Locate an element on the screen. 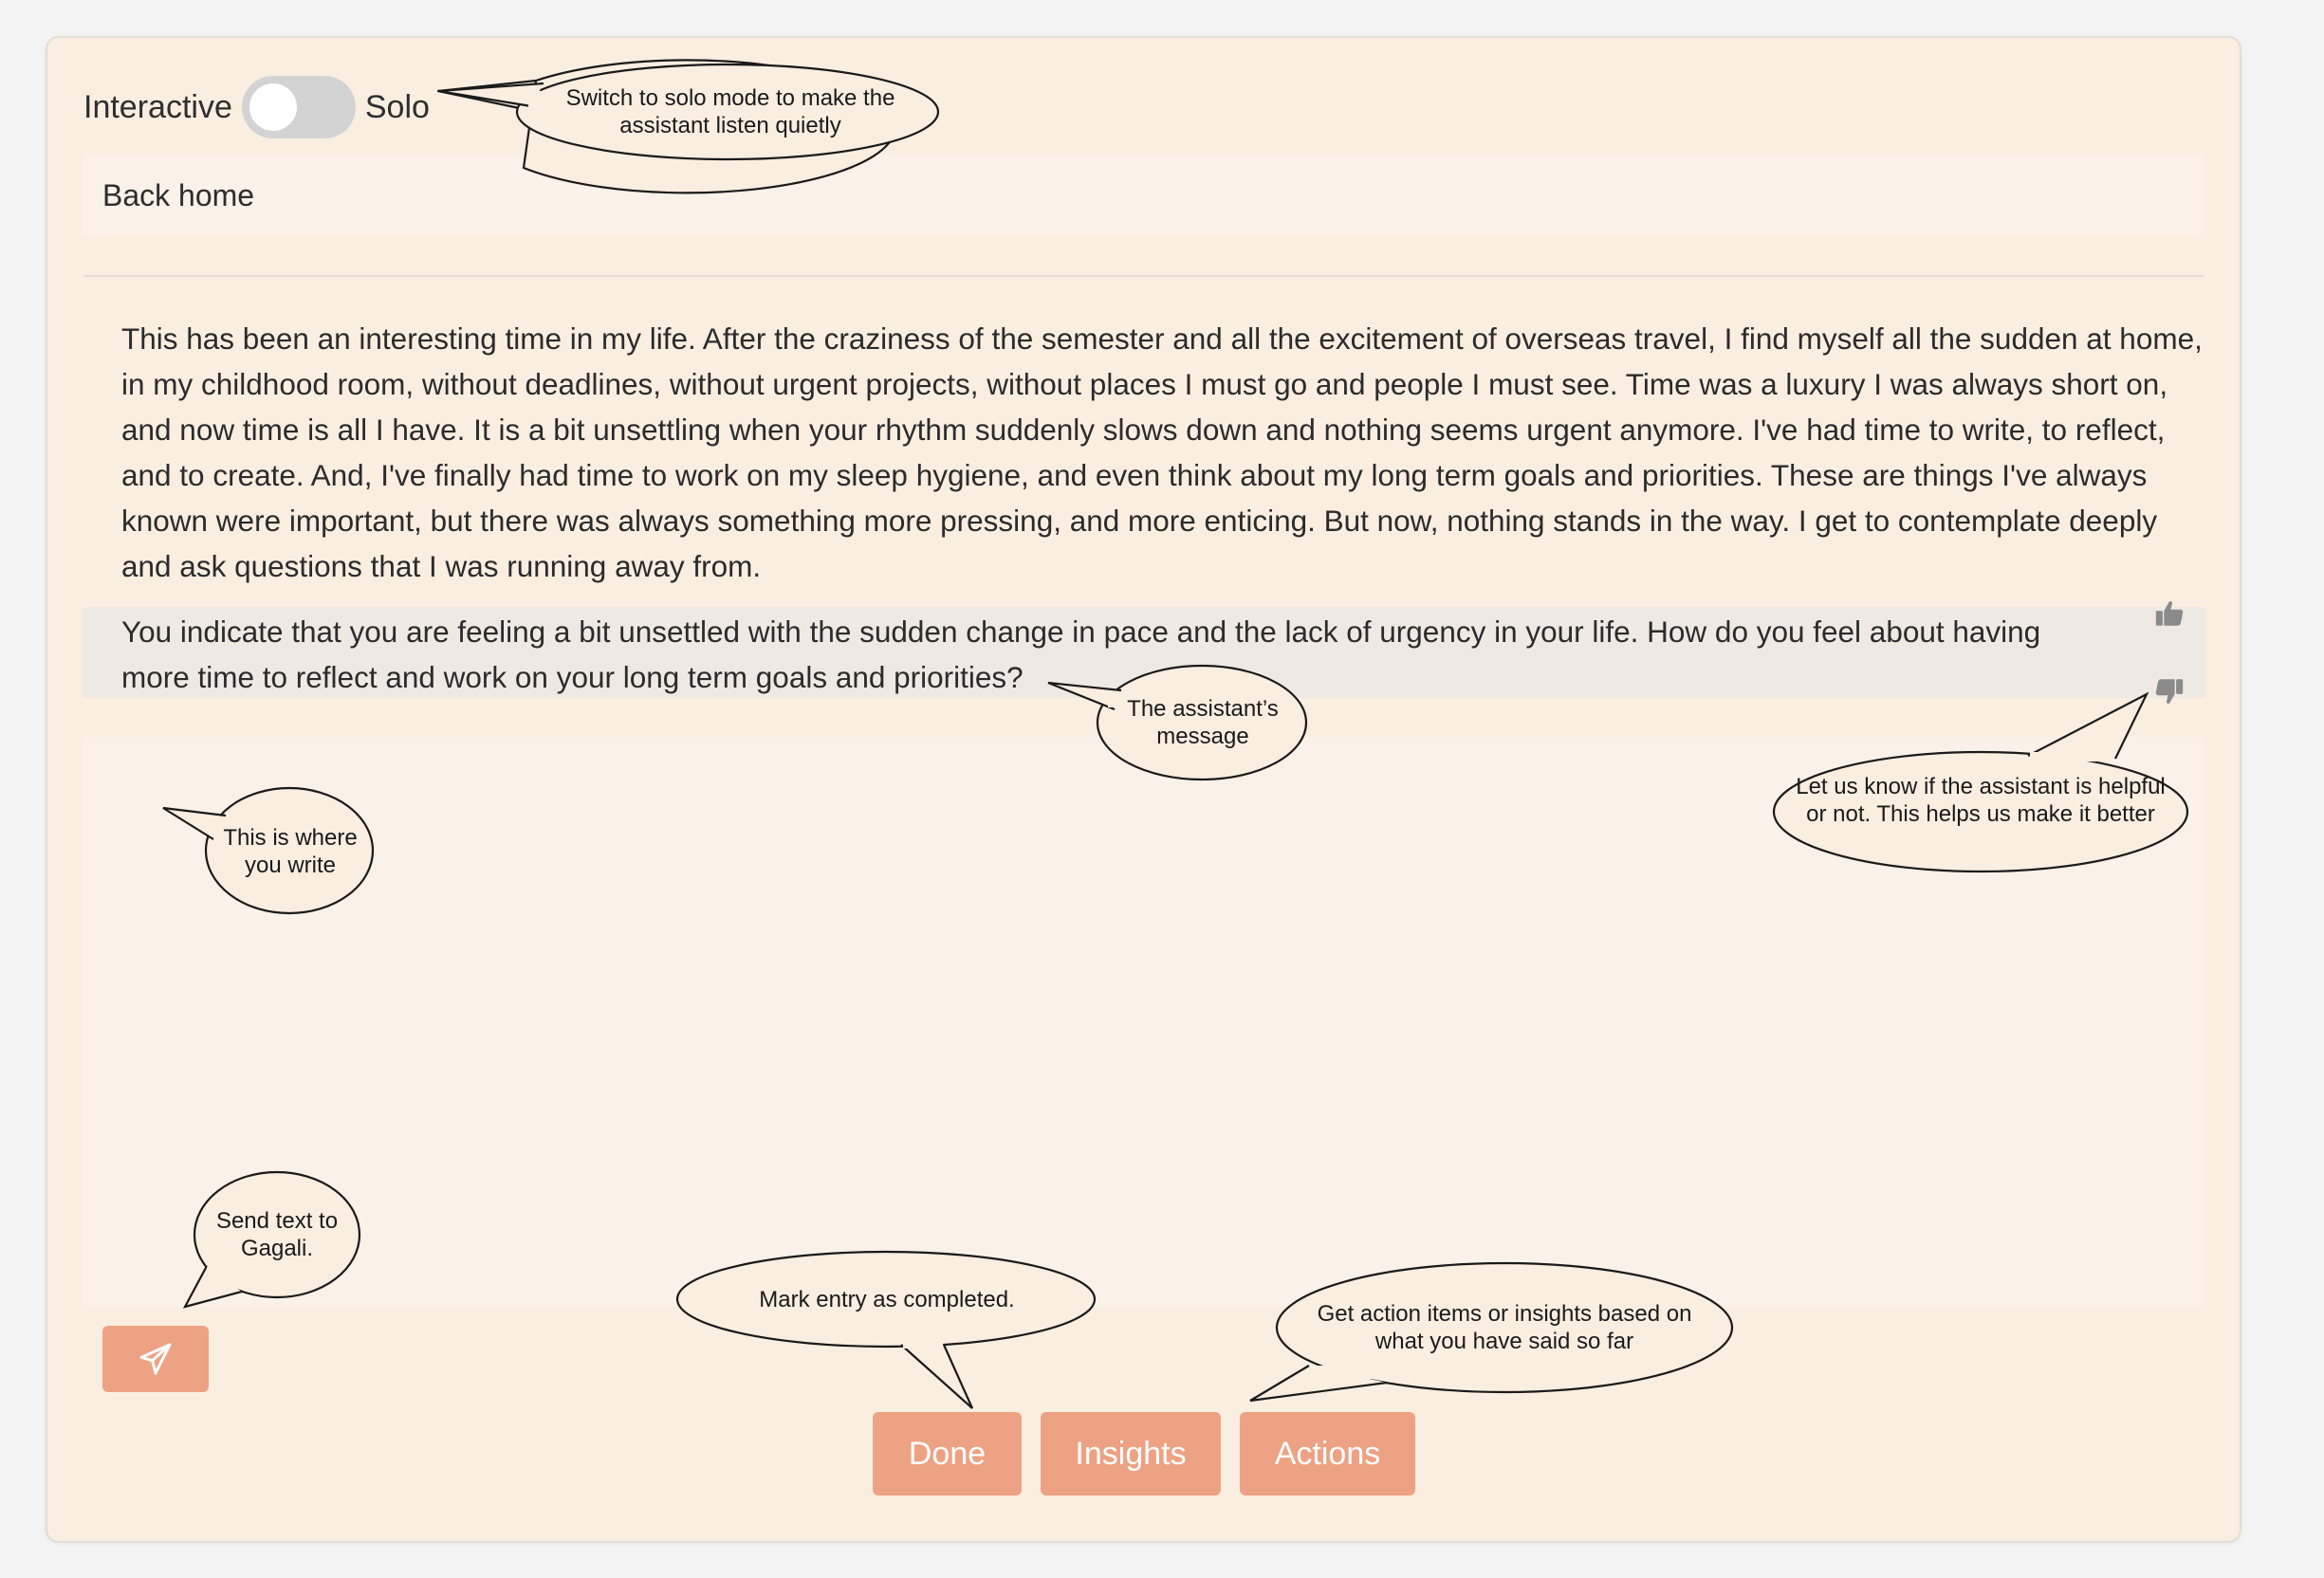 The height and width of the screenshot is (1578, 2324). mode-toggle is located at coordinates (299, 107).